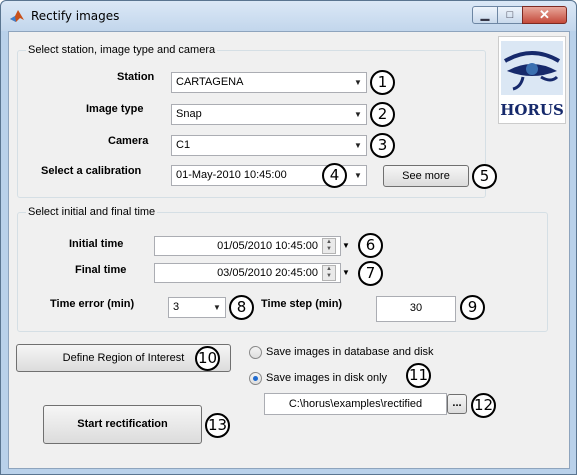 This screenshot has height=475, width=577. Describe the element at coordinates (96, 244) in the screenshot. I see `initial-time-label: Initial time` at that location.